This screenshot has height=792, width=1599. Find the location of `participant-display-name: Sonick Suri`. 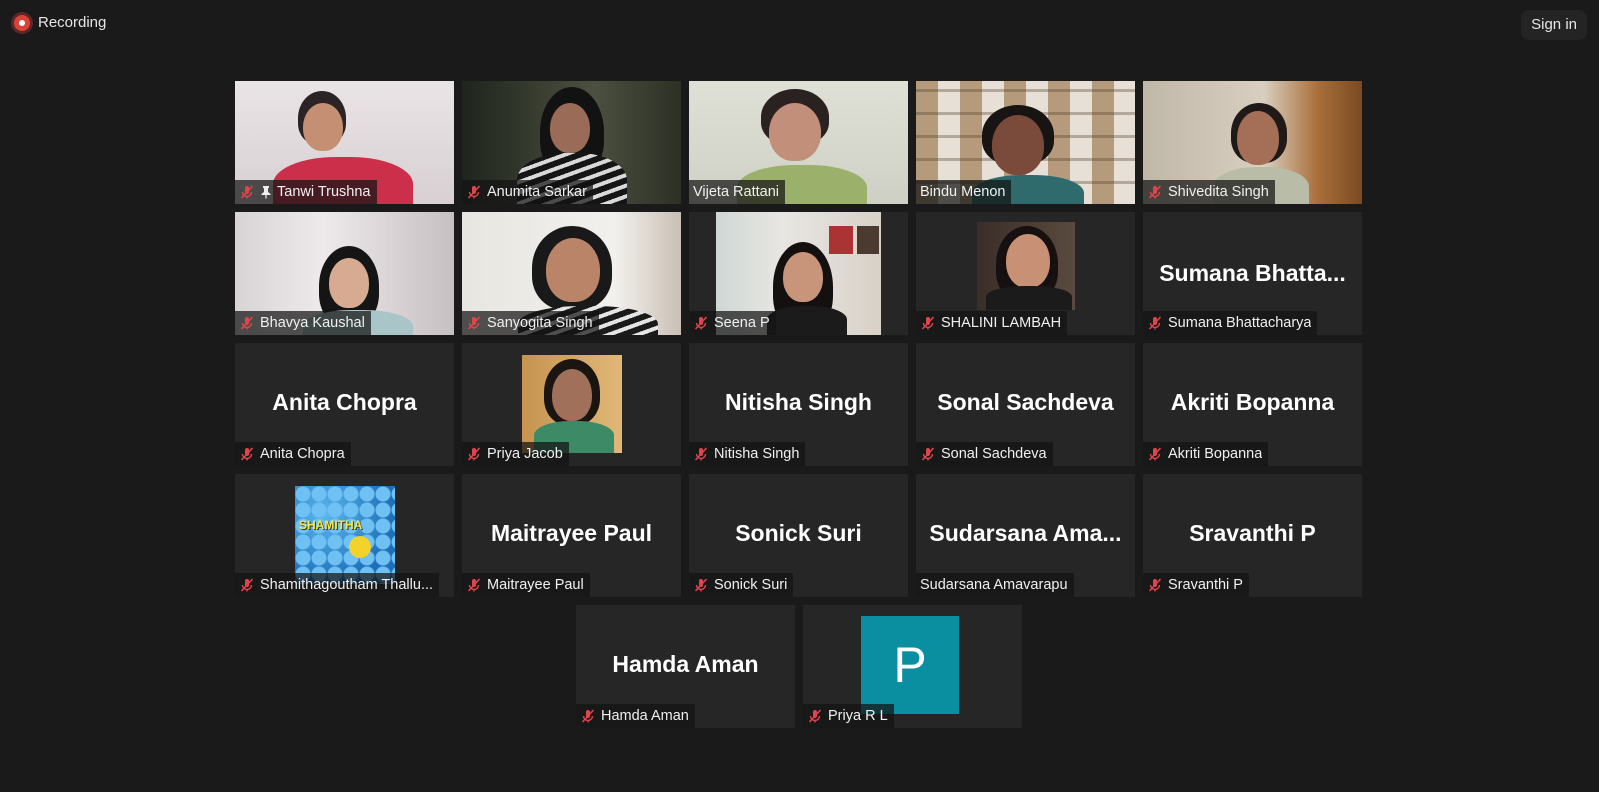

participant-display-name: Sonick Suri is located at coordinates (798, 533).